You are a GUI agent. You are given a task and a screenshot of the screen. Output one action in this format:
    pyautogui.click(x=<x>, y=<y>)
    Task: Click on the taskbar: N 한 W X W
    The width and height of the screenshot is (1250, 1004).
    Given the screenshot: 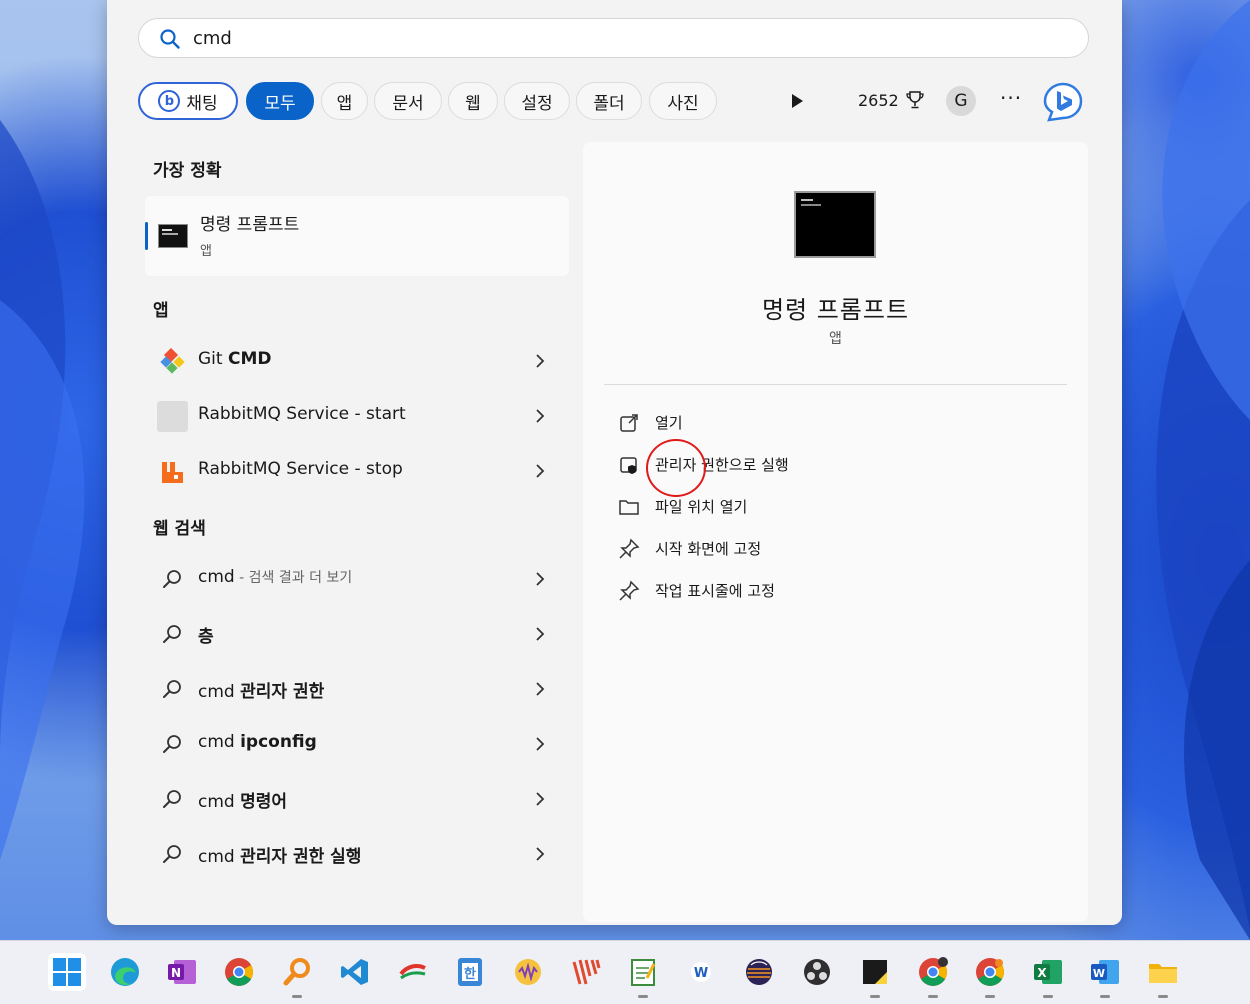 What is the action you would take?
    pyautogui.click(x=625, y=972)
    